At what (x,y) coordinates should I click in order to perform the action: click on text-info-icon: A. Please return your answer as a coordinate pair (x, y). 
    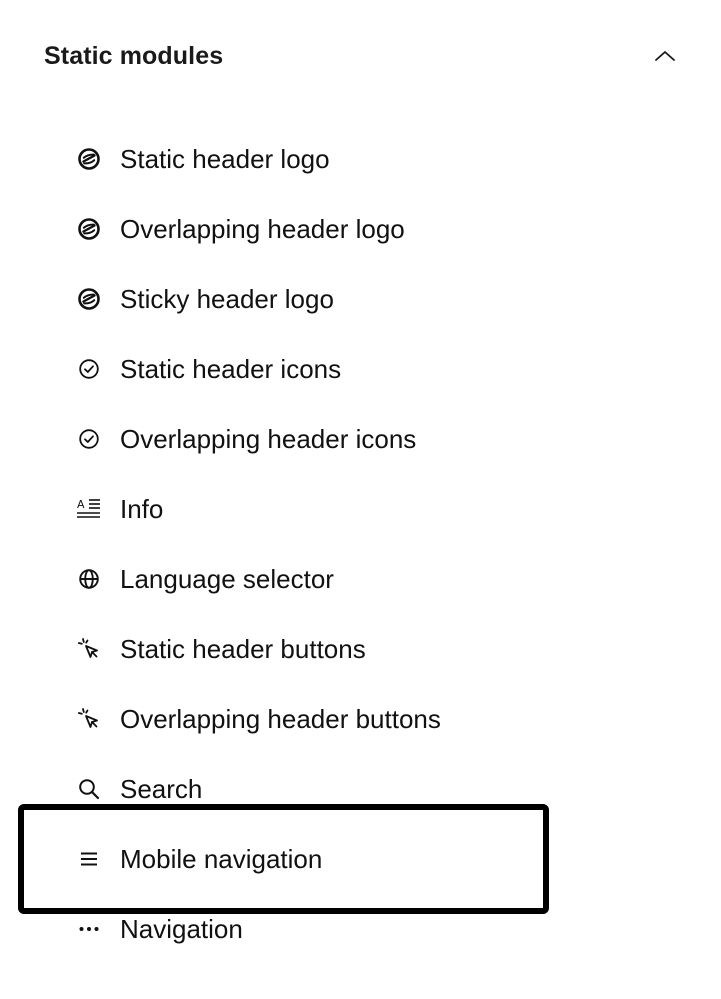
    Looking at the image, I should click on (89, 509).